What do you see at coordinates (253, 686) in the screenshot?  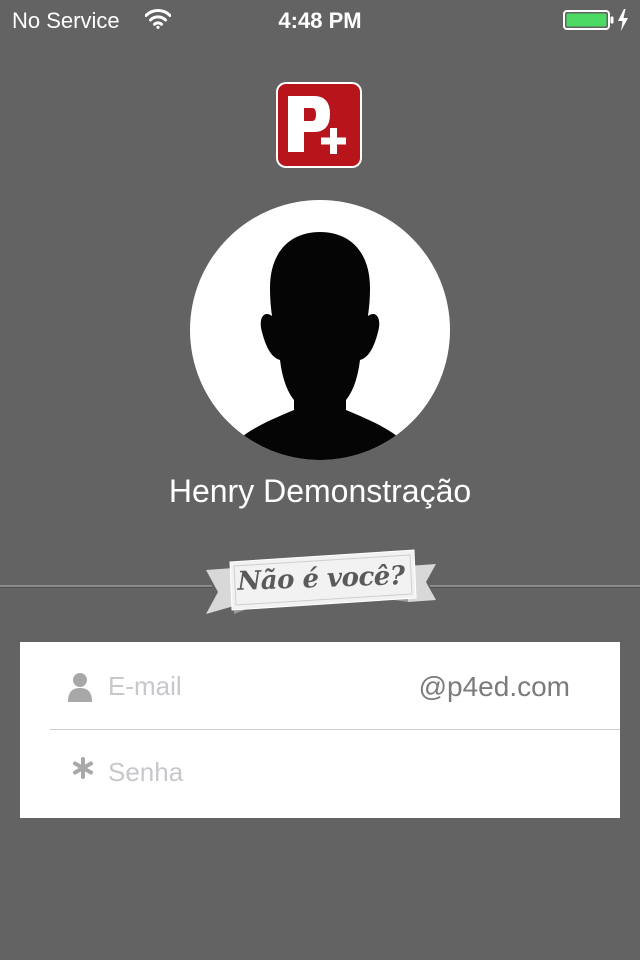 I see `email-field` at bounding box center [253, 686].